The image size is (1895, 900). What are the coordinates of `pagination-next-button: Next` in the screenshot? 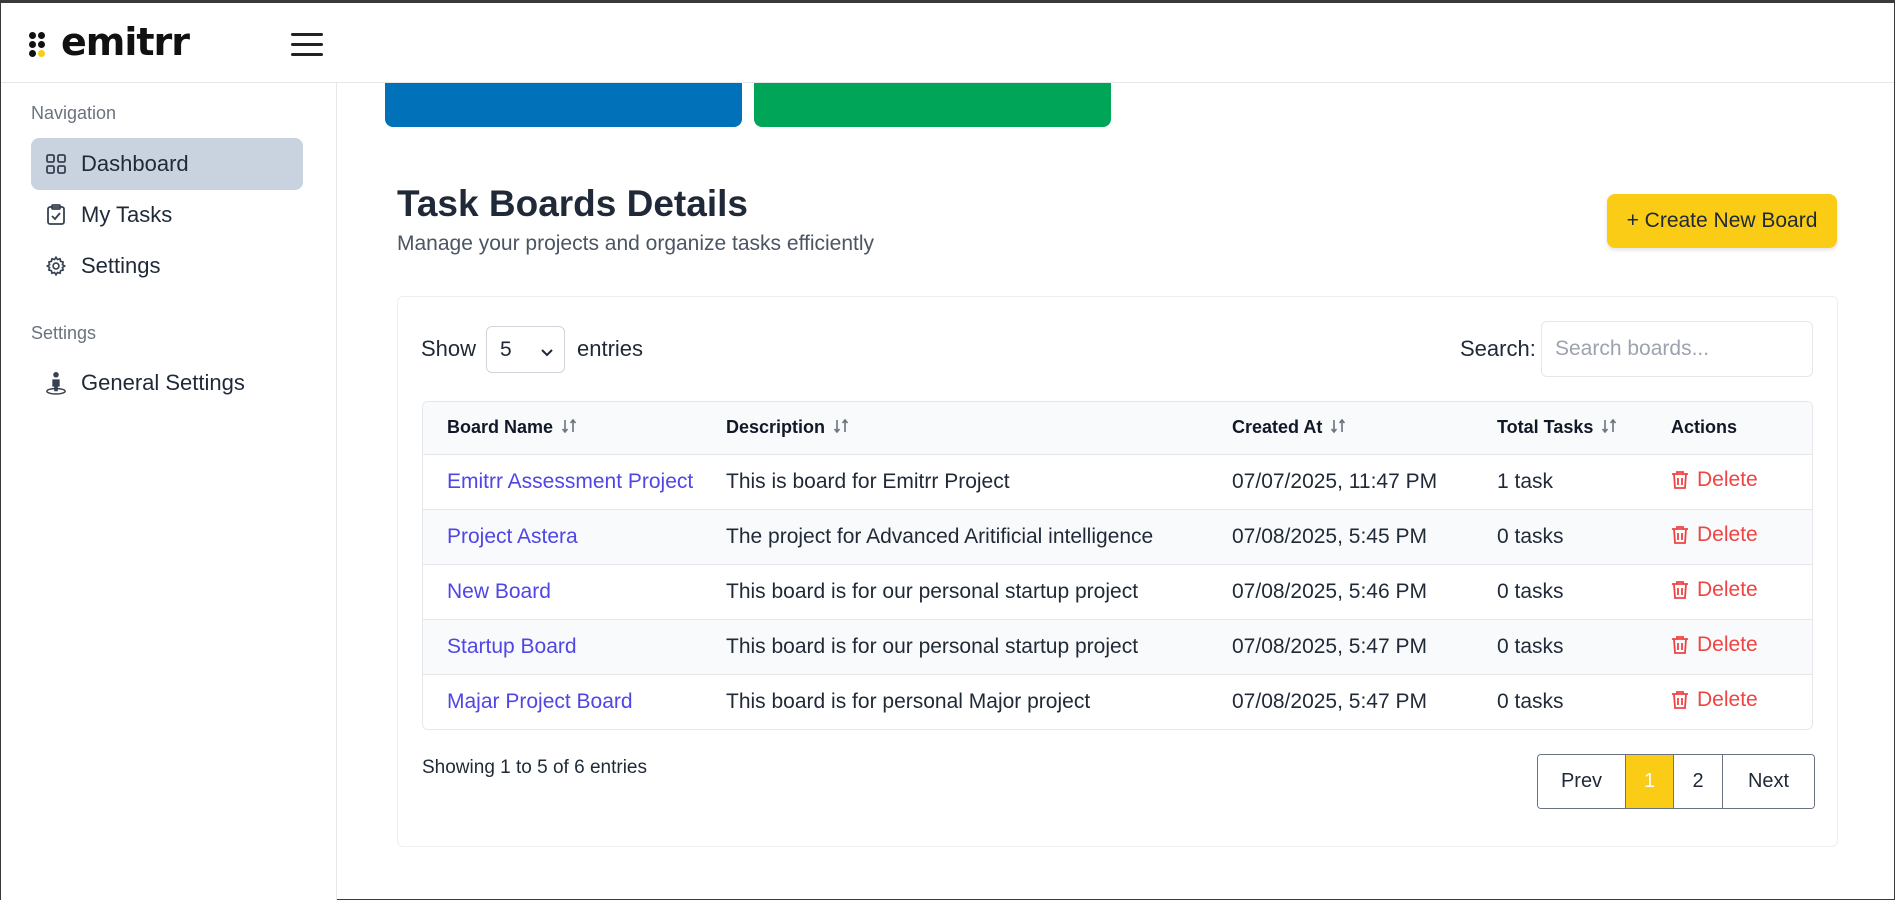 It's located at (1768, 781).